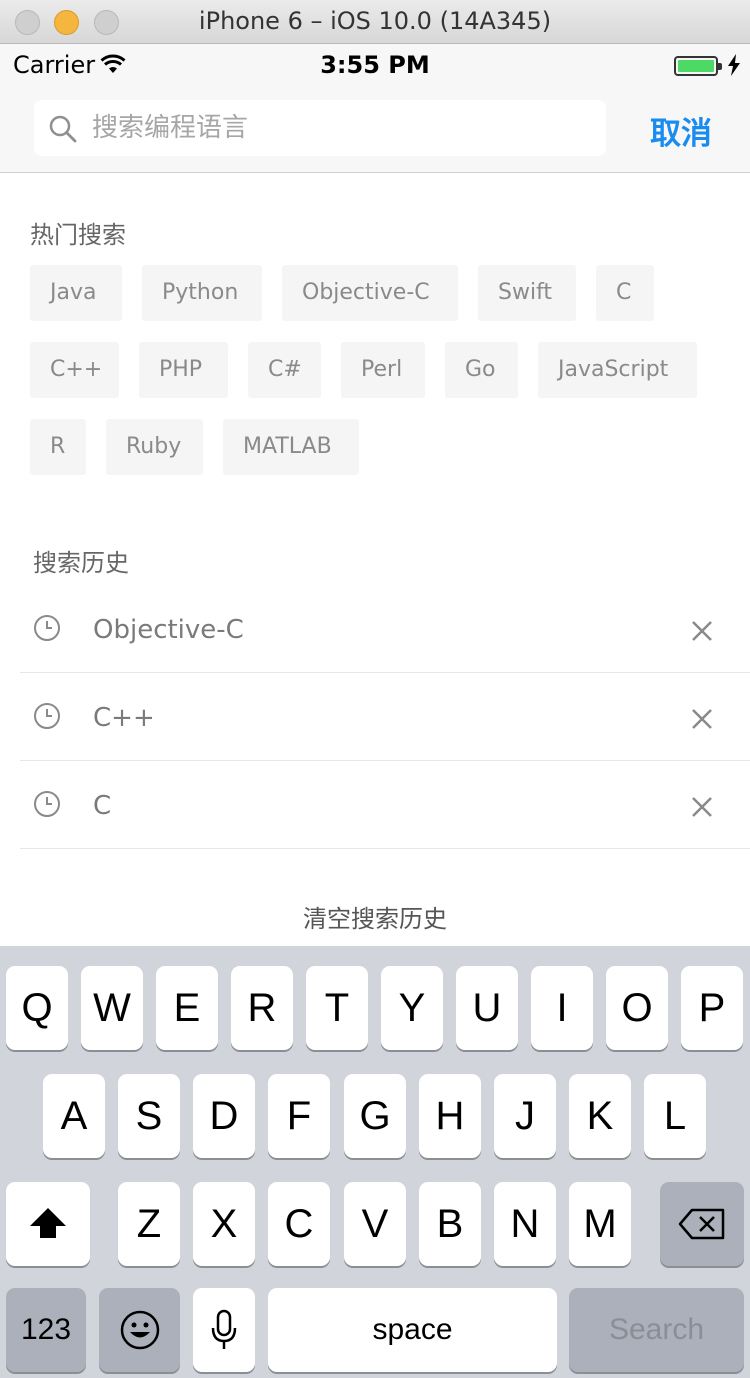 The width and height of the screenshot is (750, 1378). I want to click on window-title: iPhone 6 – iOS 10.0 (14A345), so click(375, 21).